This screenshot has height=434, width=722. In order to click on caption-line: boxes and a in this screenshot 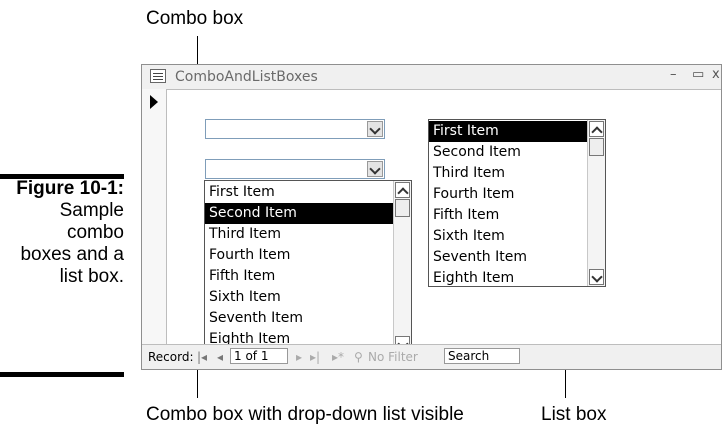, I will do `click(72, 254)`.